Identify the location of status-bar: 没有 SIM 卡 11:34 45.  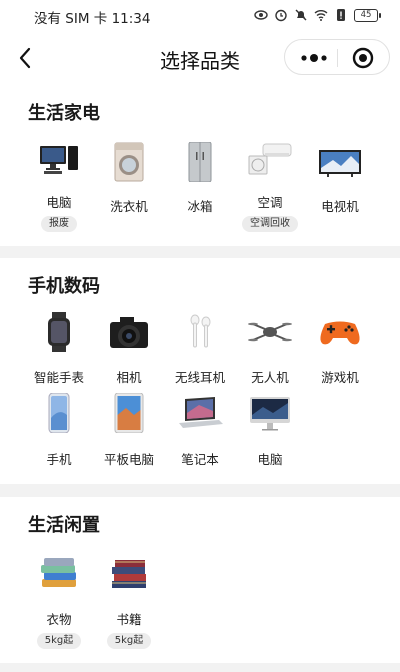
(200, 16).